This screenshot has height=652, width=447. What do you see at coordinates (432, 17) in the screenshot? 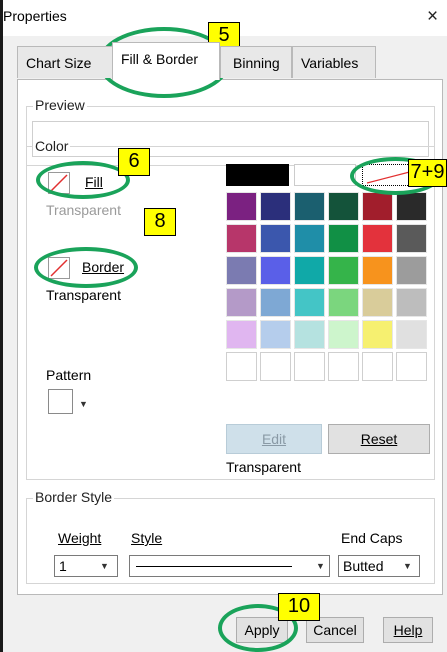
I see `close-icon: ×` at bounding box center [432, 17].